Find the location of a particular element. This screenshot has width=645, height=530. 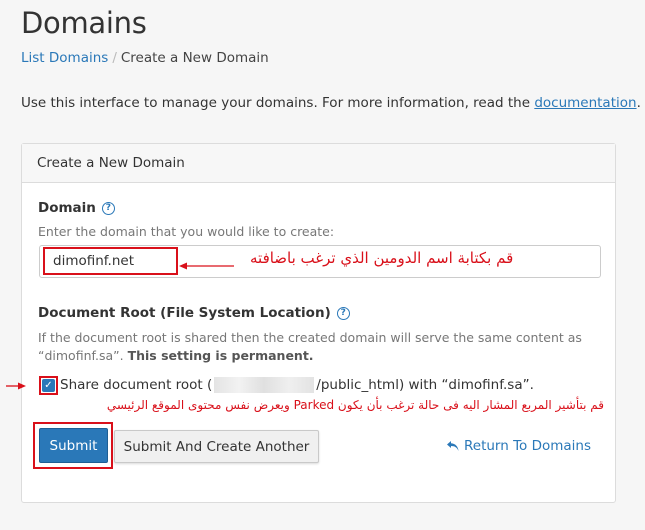

undo-arrow-icon is located at coordinates (453, 446).